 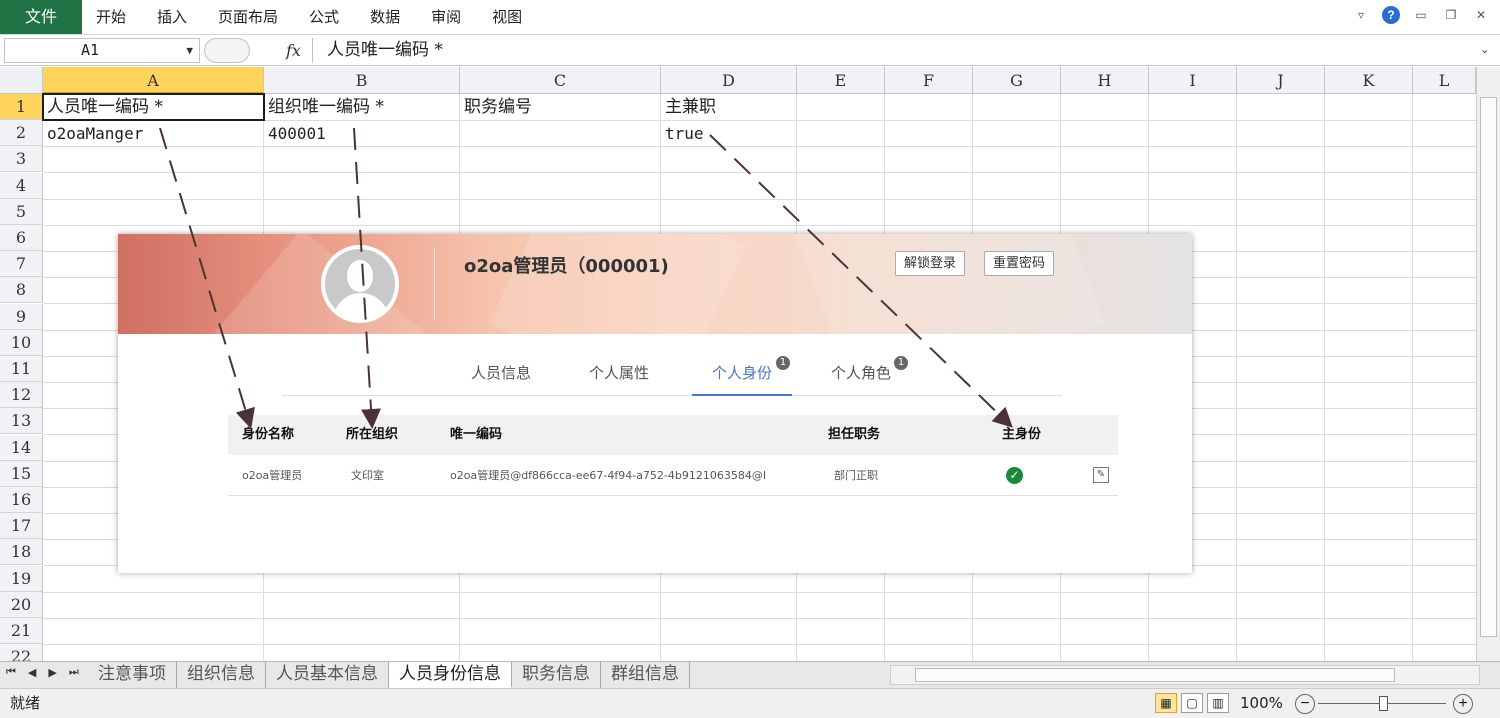 I want to click on column-header-j: J, so click(x=1281, y=80).